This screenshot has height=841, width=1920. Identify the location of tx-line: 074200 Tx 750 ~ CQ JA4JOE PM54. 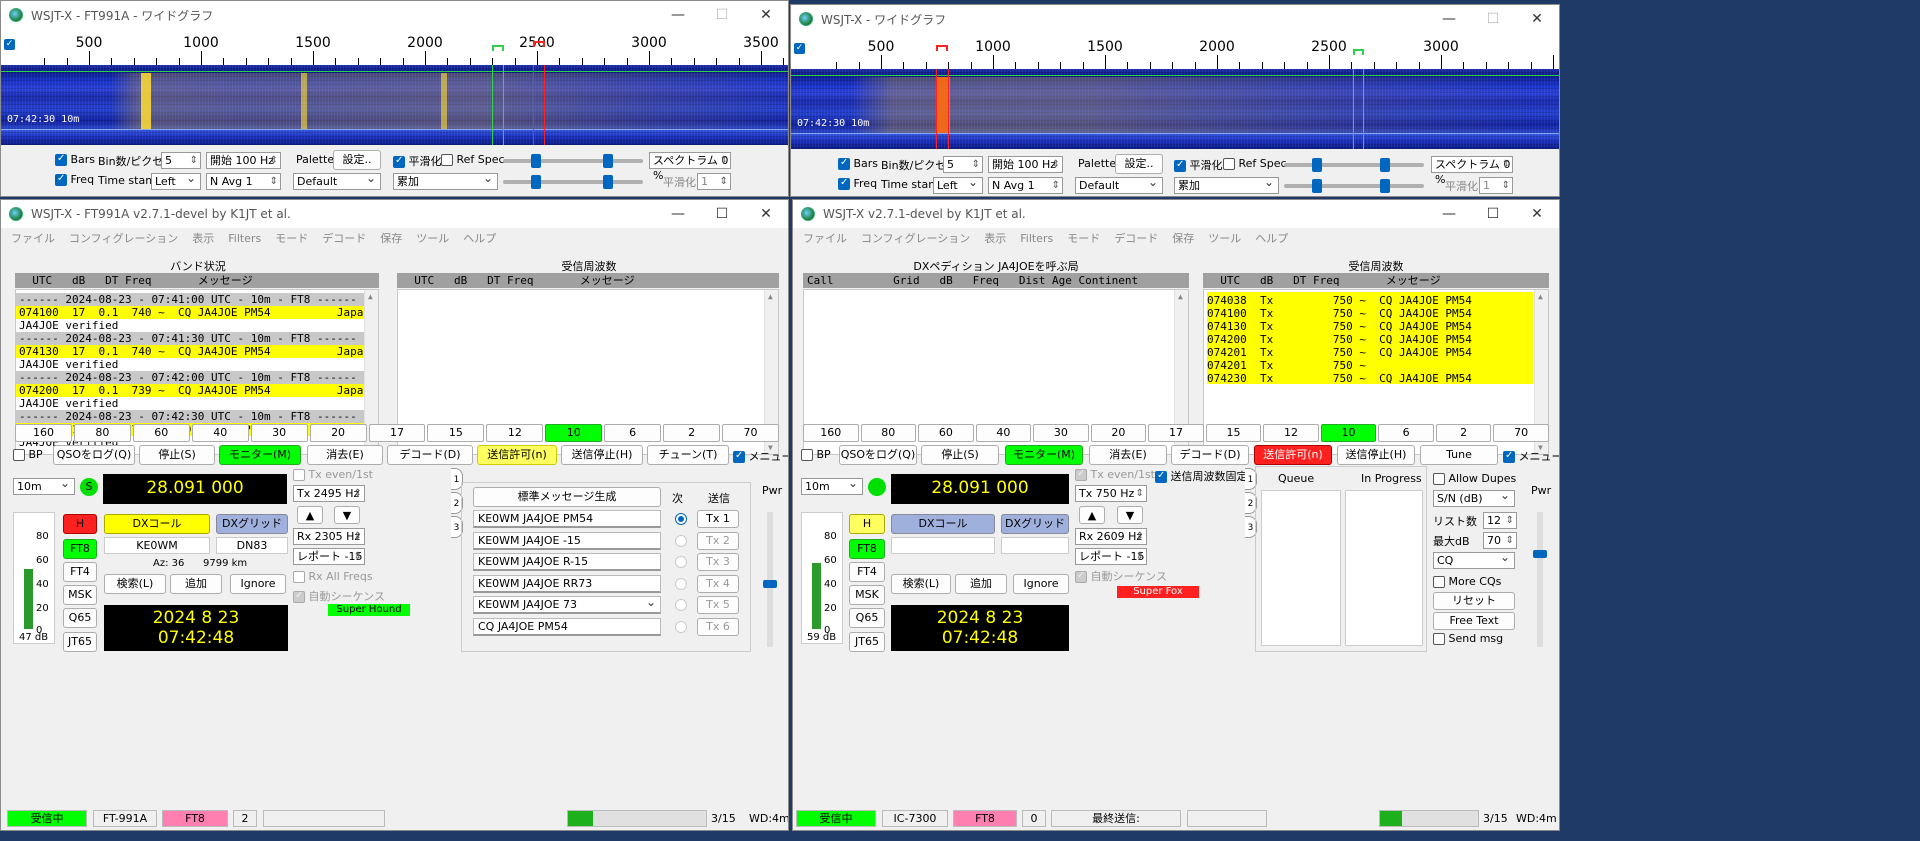
(1376, 339).